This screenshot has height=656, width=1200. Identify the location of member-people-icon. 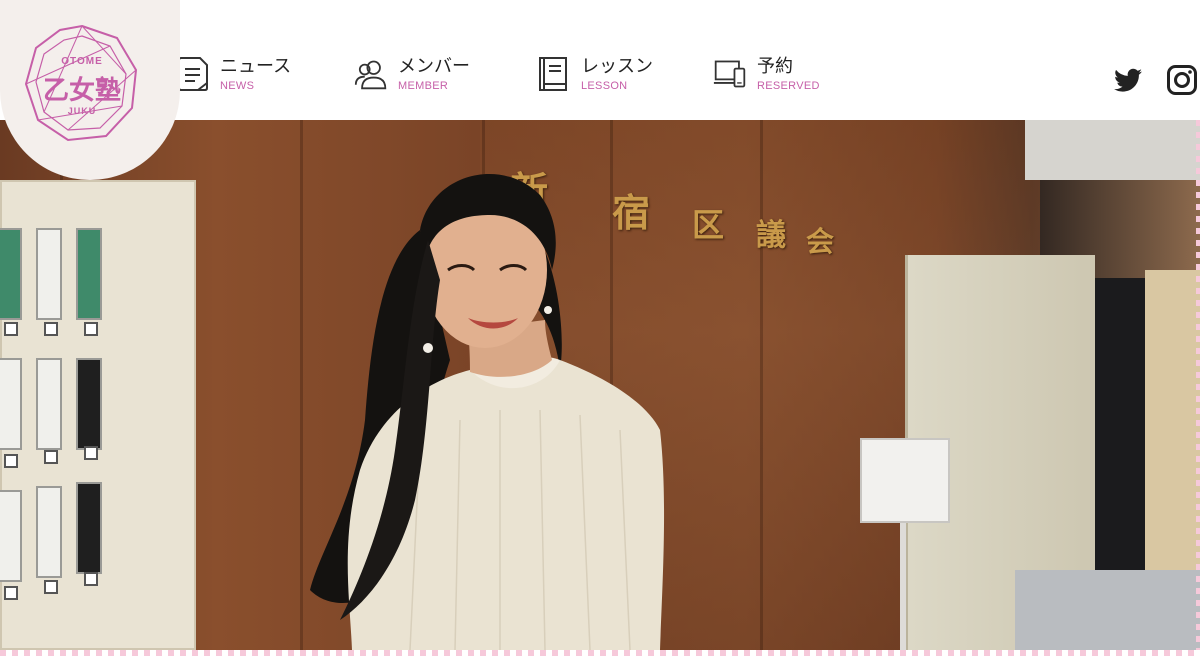
(370, 75).